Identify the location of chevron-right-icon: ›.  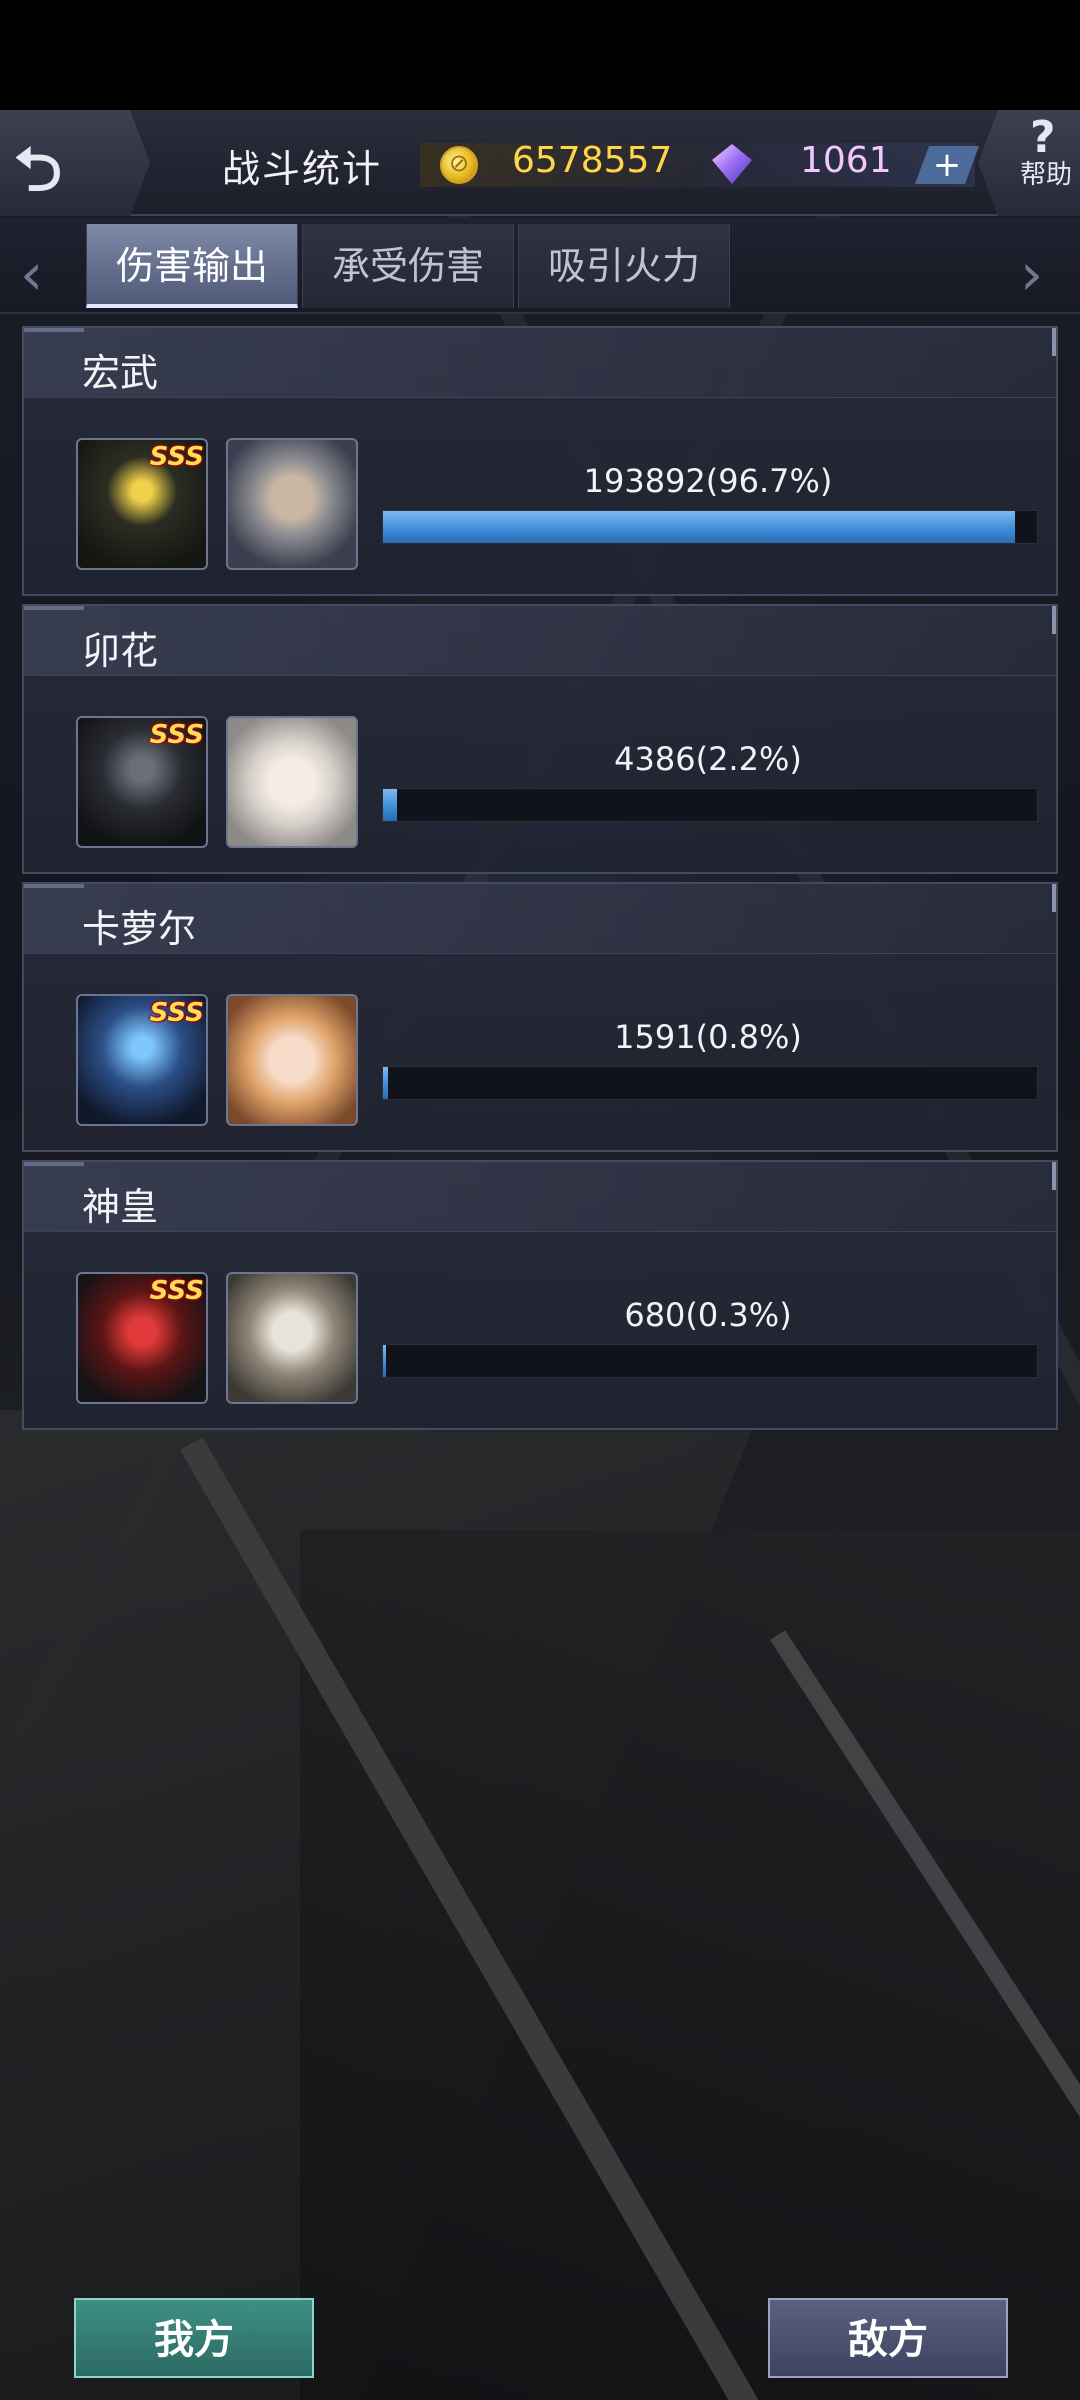
(1031, 274).